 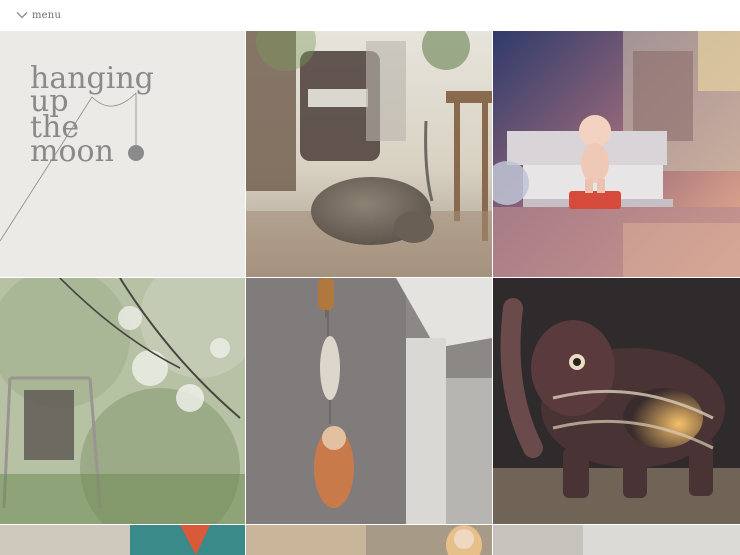 What do you see at coordinates (122, 401) in the screenshot?
I see `photo-lantern` at bounding box center [122, 401].